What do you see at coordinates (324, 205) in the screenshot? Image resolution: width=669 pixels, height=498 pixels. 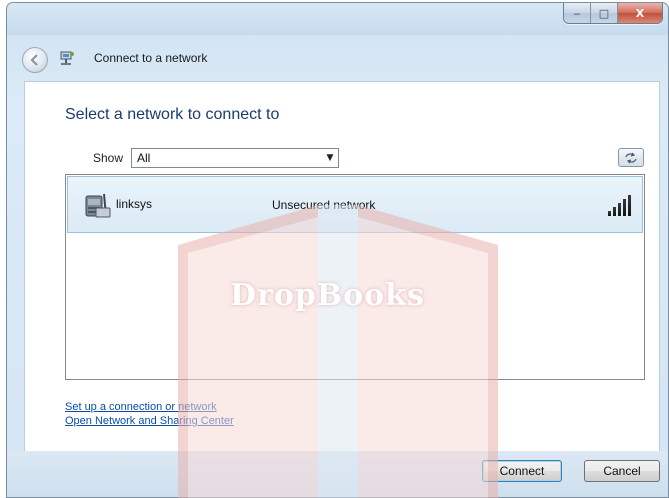 I see `network-security-status: Unsecured network` at bounding box center [324, 205].